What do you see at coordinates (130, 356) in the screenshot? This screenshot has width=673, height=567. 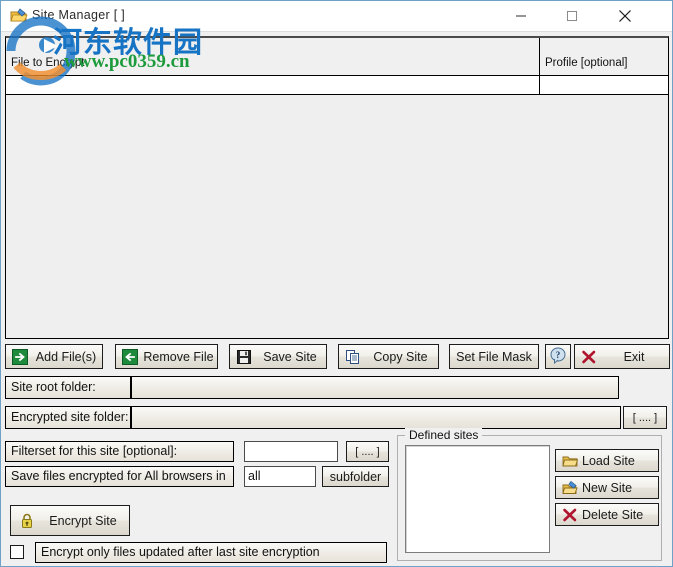 I see `arrow-left-green-icon` at bounding box center [130, 356].